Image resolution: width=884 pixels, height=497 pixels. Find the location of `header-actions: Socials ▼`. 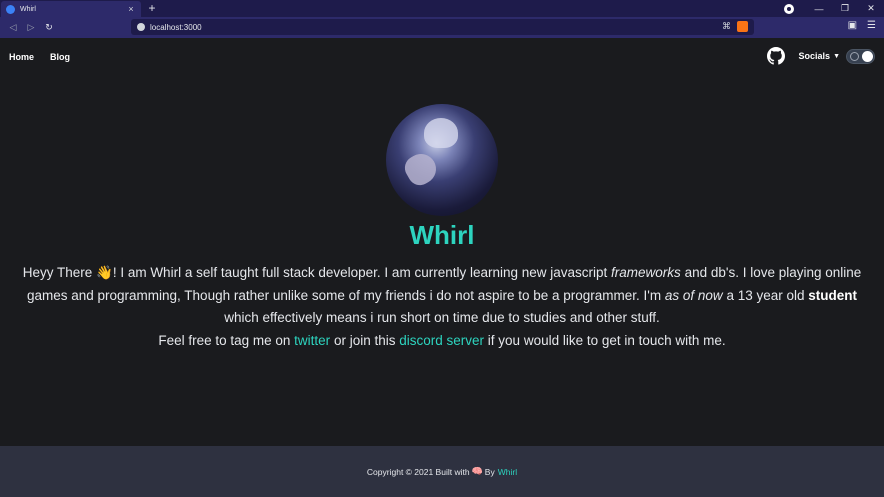

header-actions: Socials ▼ is located at coordinates (820, 56).